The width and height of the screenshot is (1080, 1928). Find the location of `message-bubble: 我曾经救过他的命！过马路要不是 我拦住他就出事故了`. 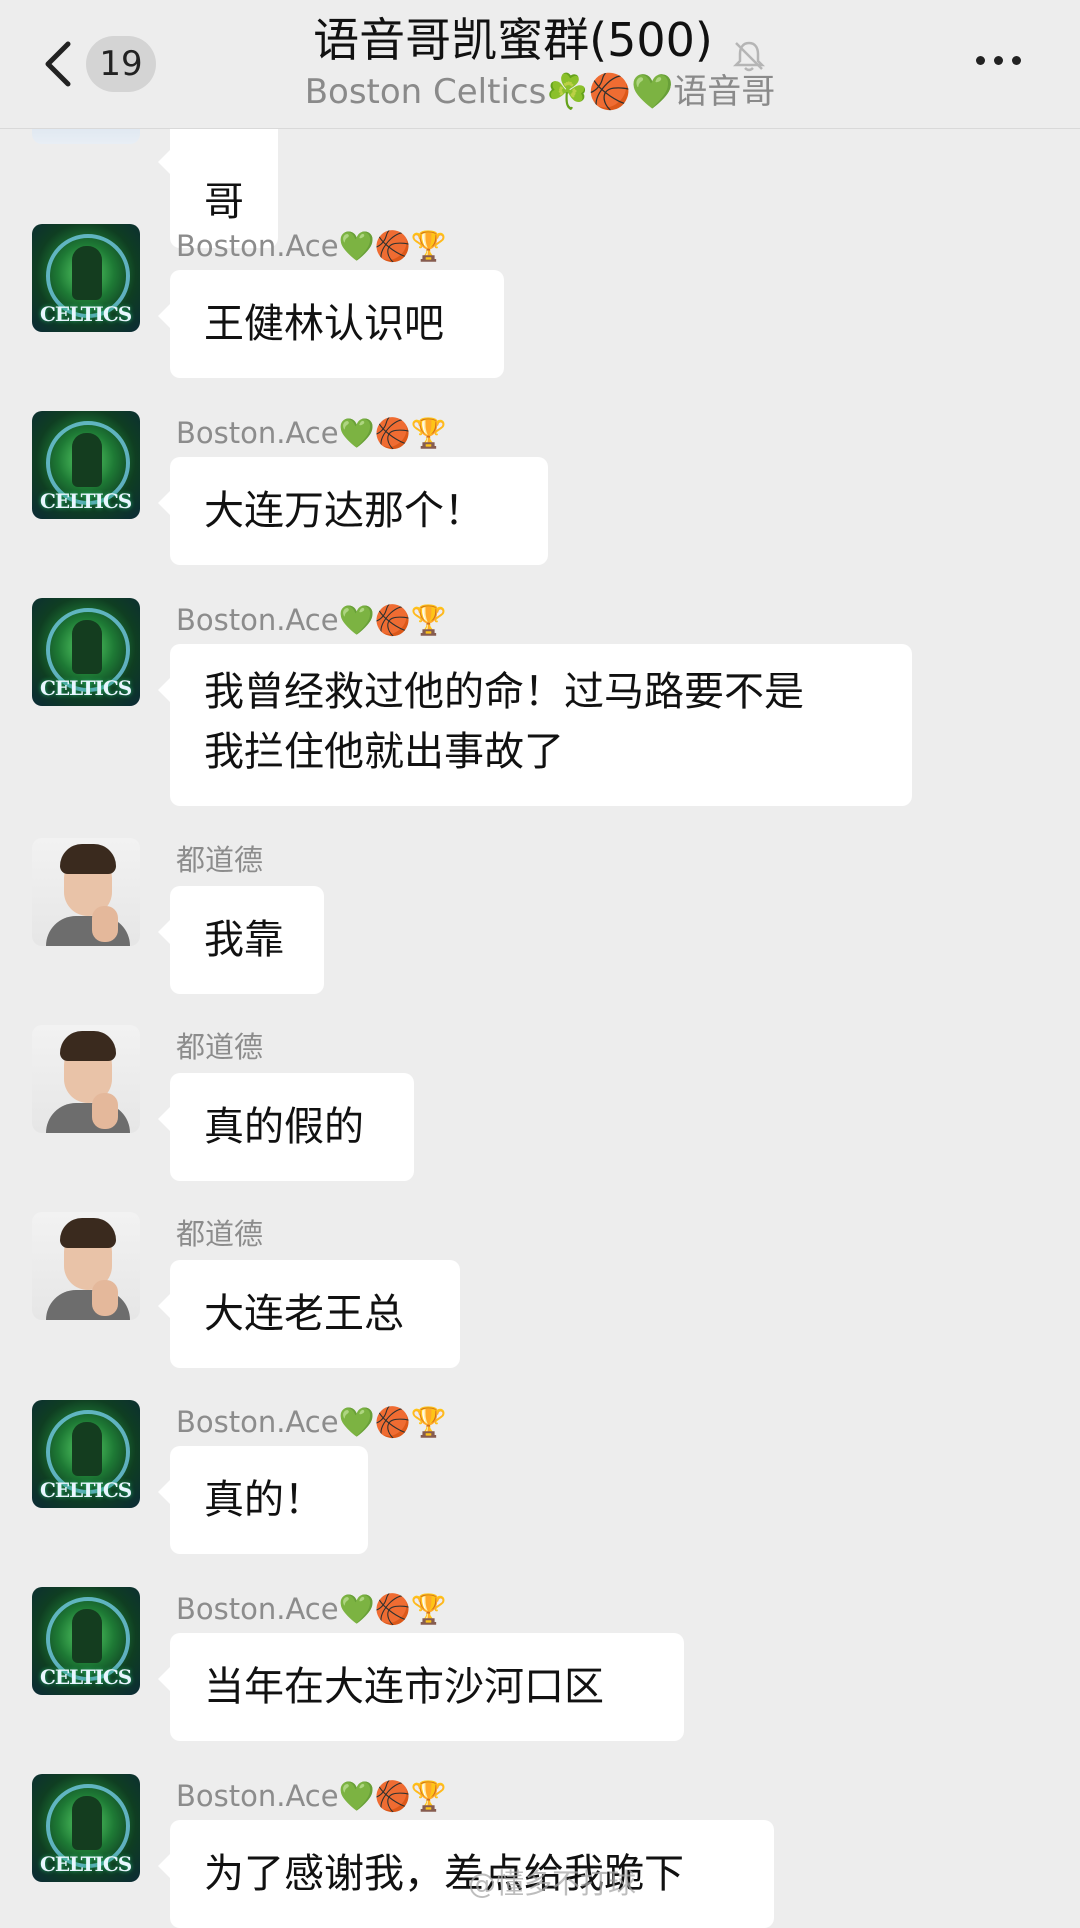

message-bubble: 我曾经救过他的命！过马路要不是 我拦住他就出事故了 is located at coordinates (535, 725).